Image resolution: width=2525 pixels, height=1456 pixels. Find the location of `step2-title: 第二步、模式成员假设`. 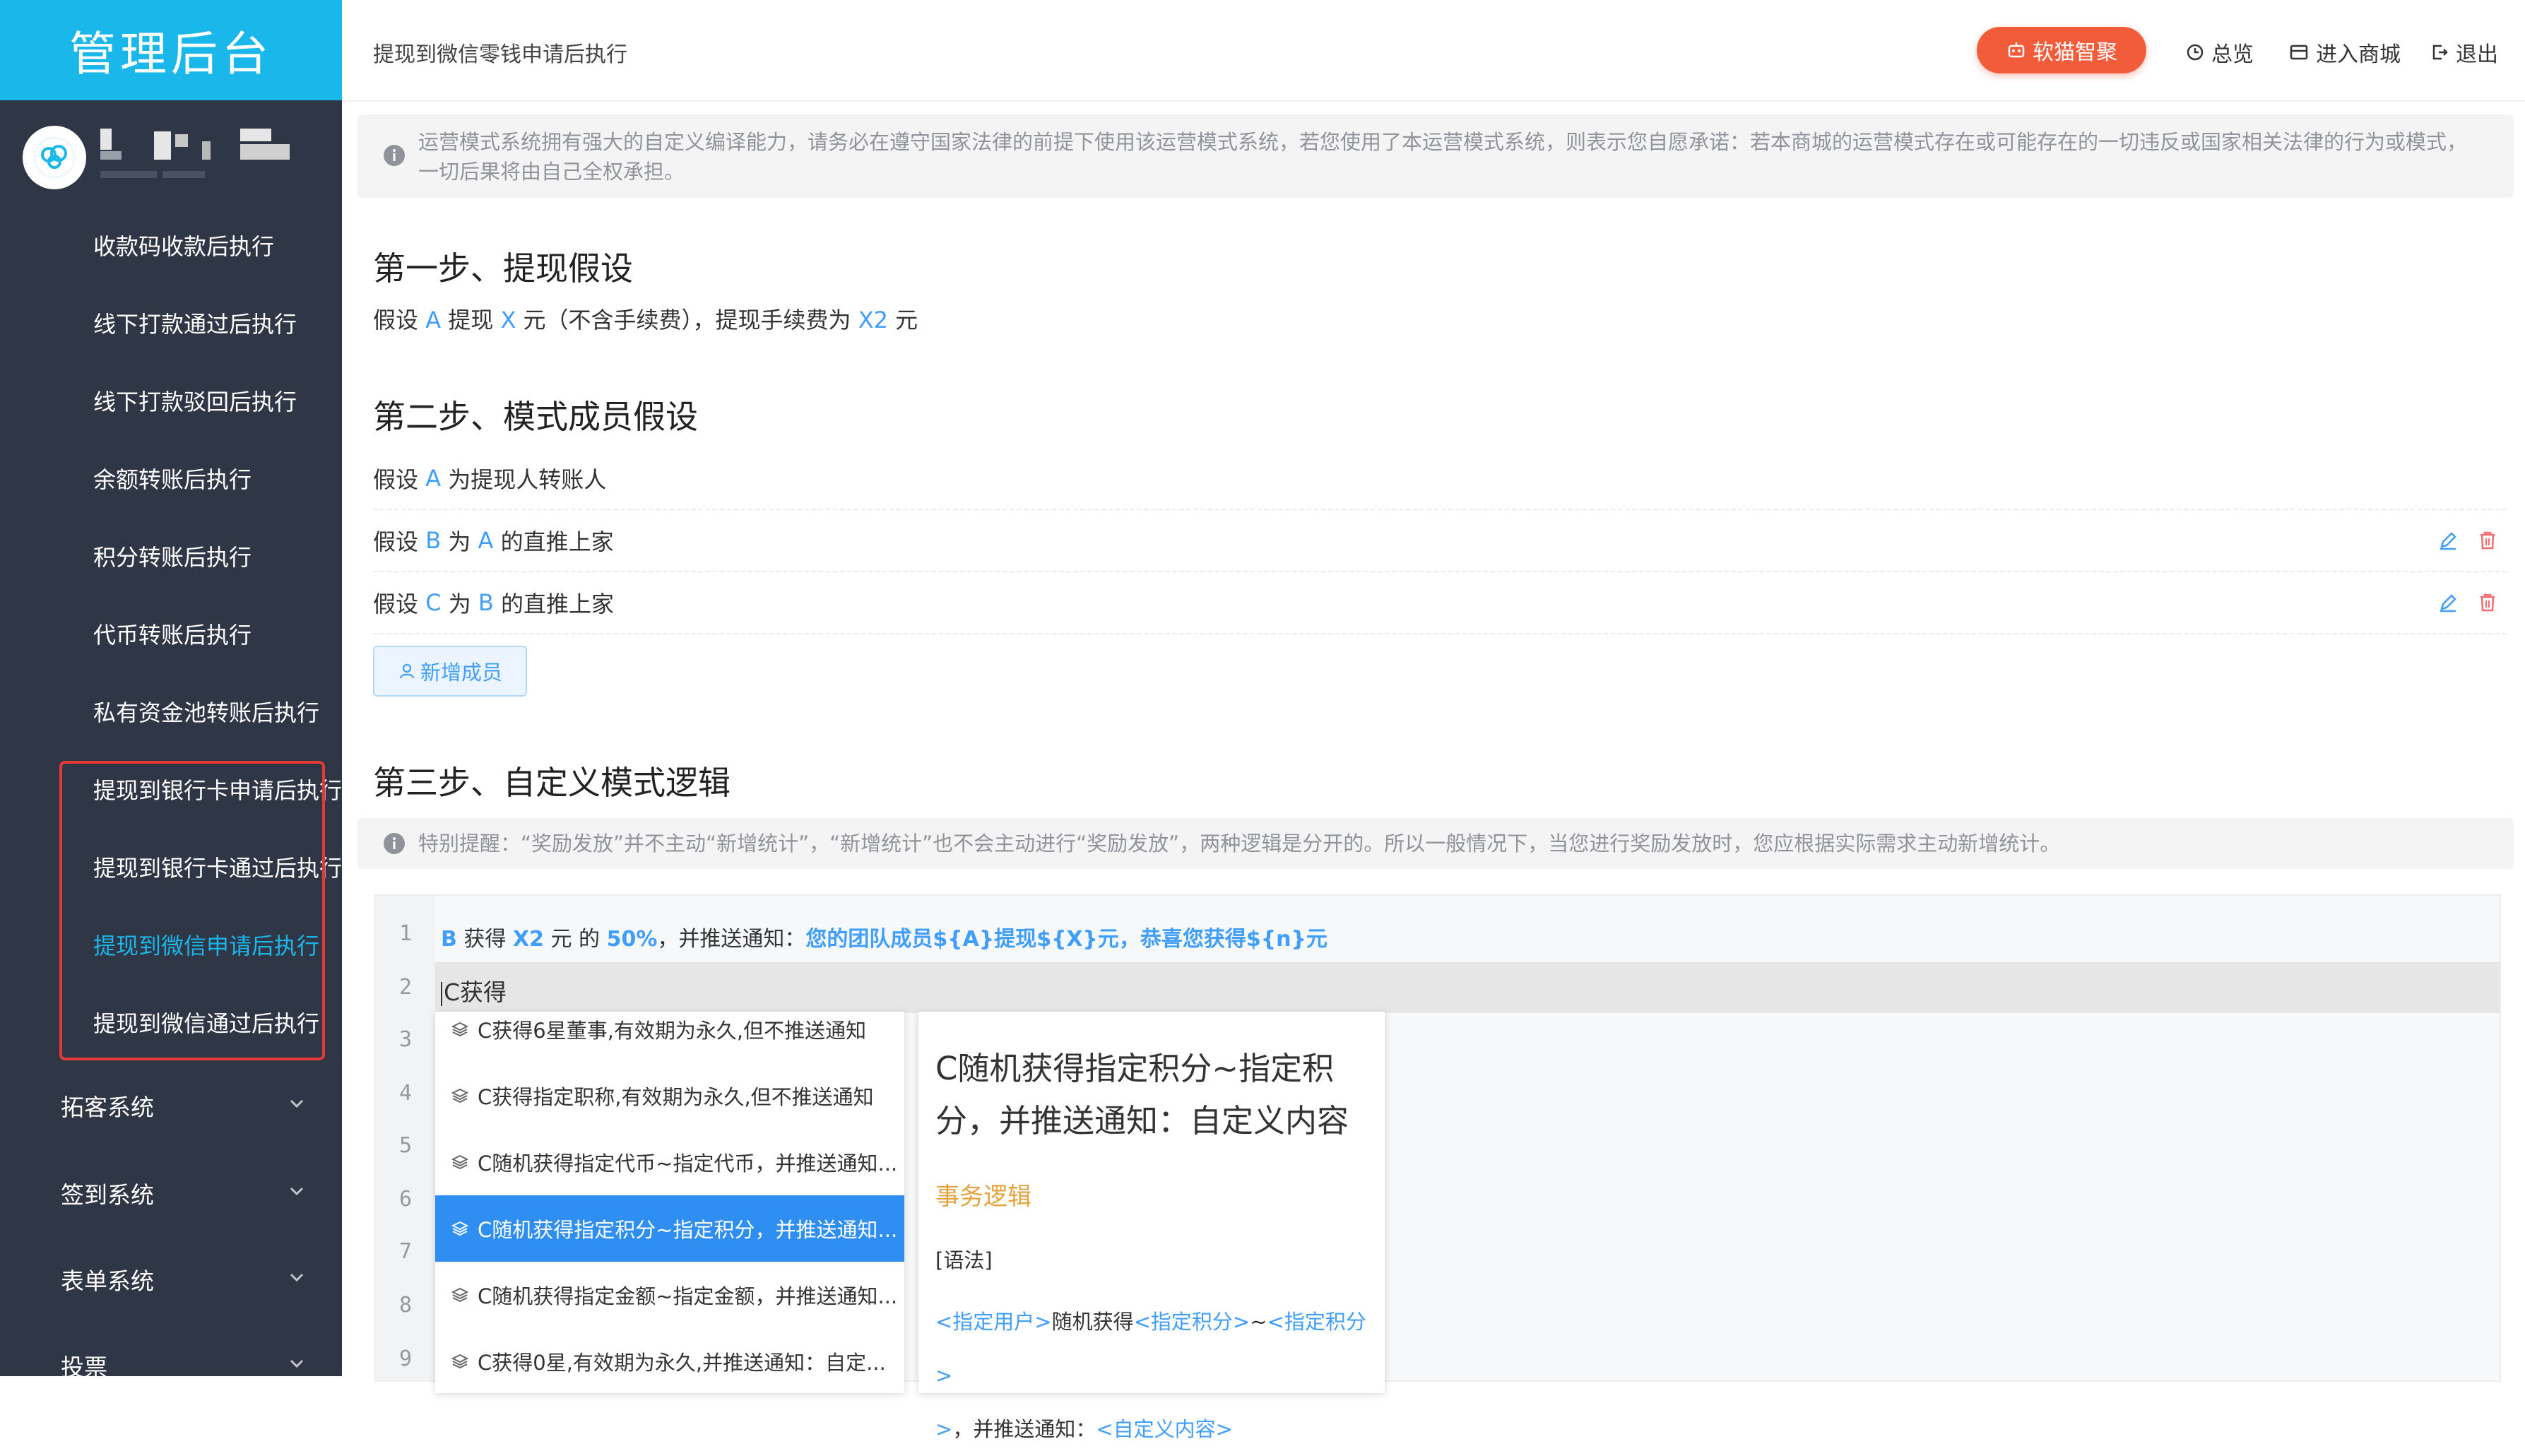

step2-title: 第二步、模式成员假设 is located at coordinates (535, 417).